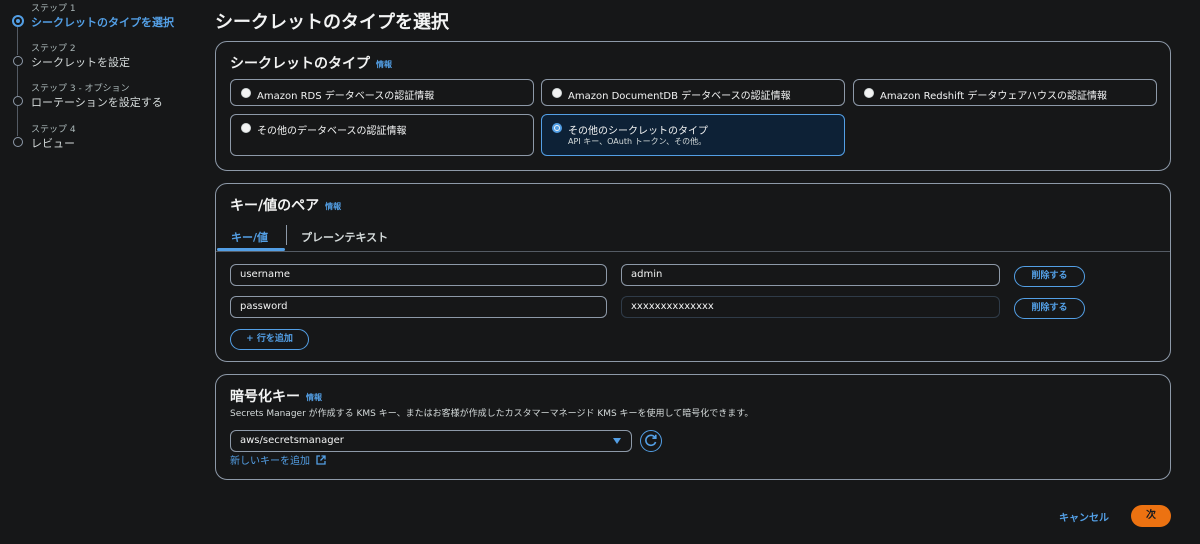 The image size is (1200, 544). Describe the element at coordinates (102, 22) in the screenshot. I see `step-1-title: シークレットのタイプを選択` at that location.